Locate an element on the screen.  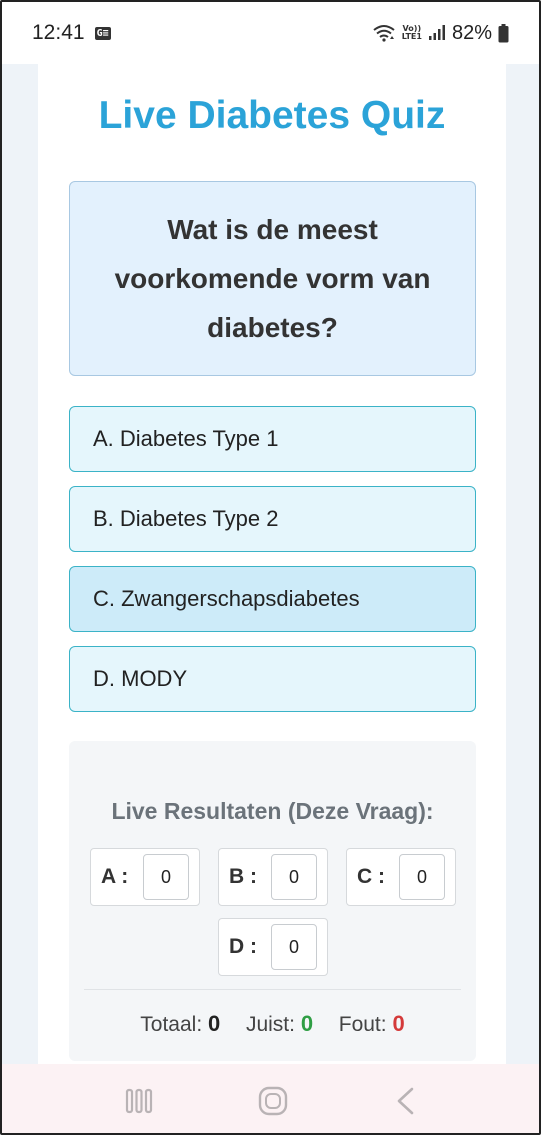
wifi-icon is located at coordinates (384, 33).